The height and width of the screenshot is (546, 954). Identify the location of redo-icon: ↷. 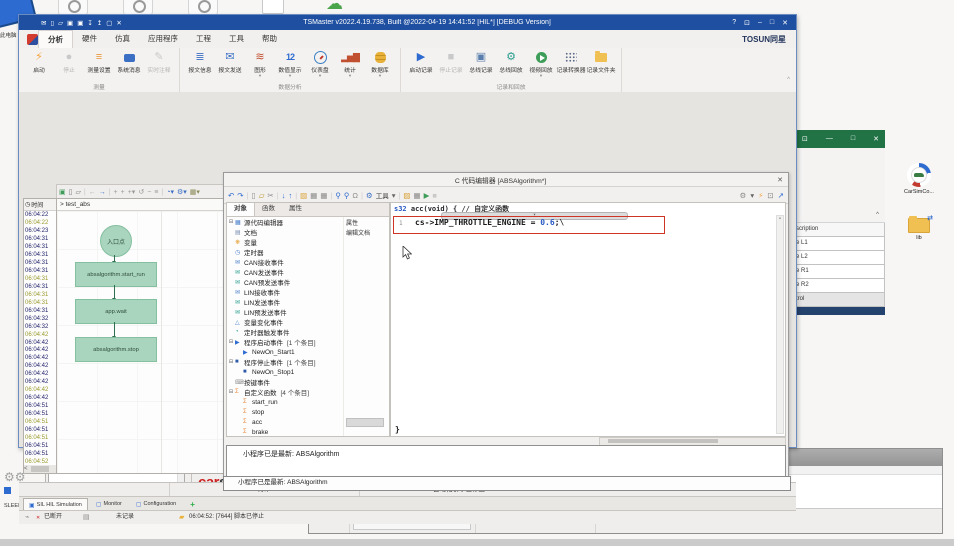
(240, 195).